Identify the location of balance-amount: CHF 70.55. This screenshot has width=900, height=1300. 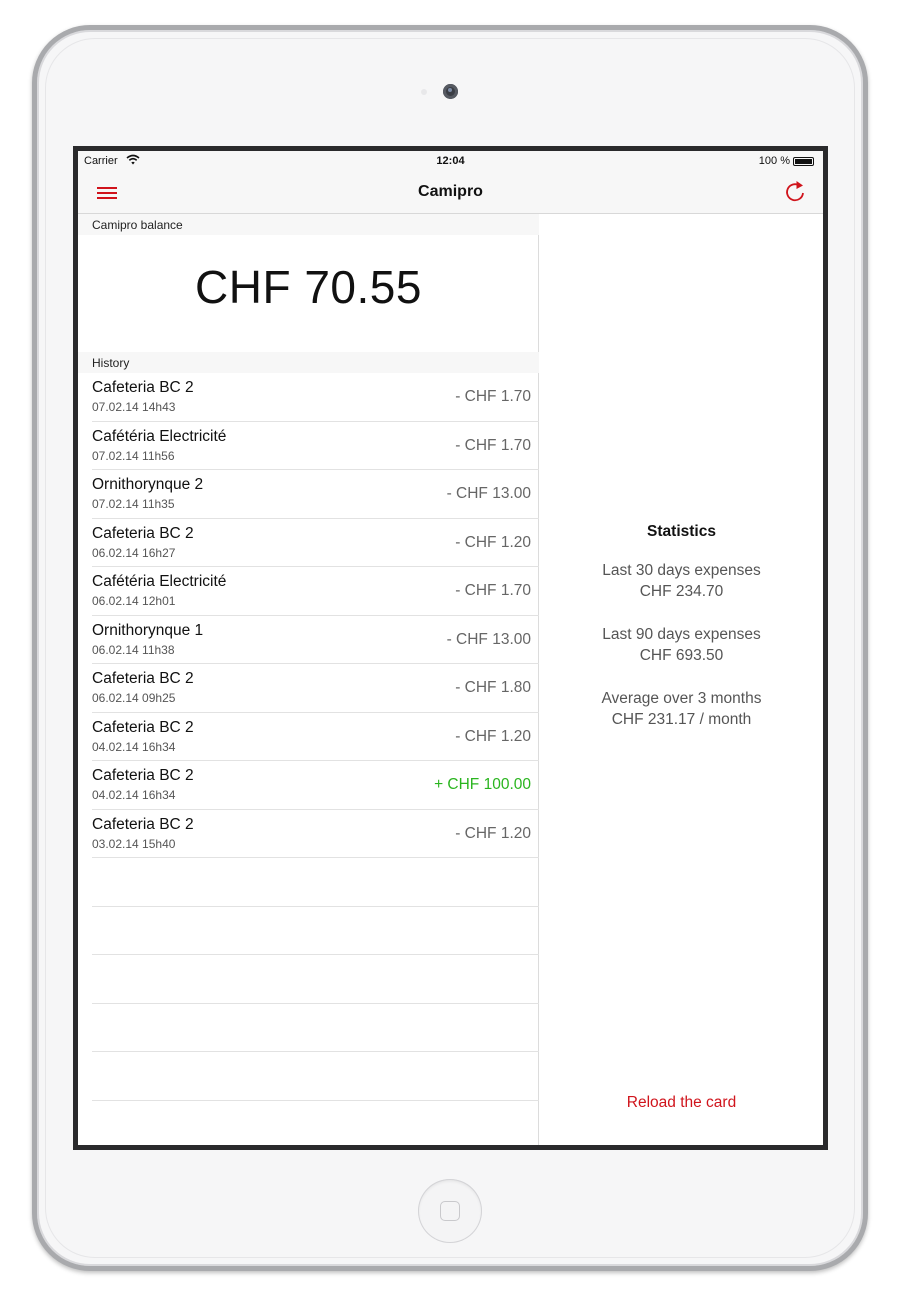
(308, 287).